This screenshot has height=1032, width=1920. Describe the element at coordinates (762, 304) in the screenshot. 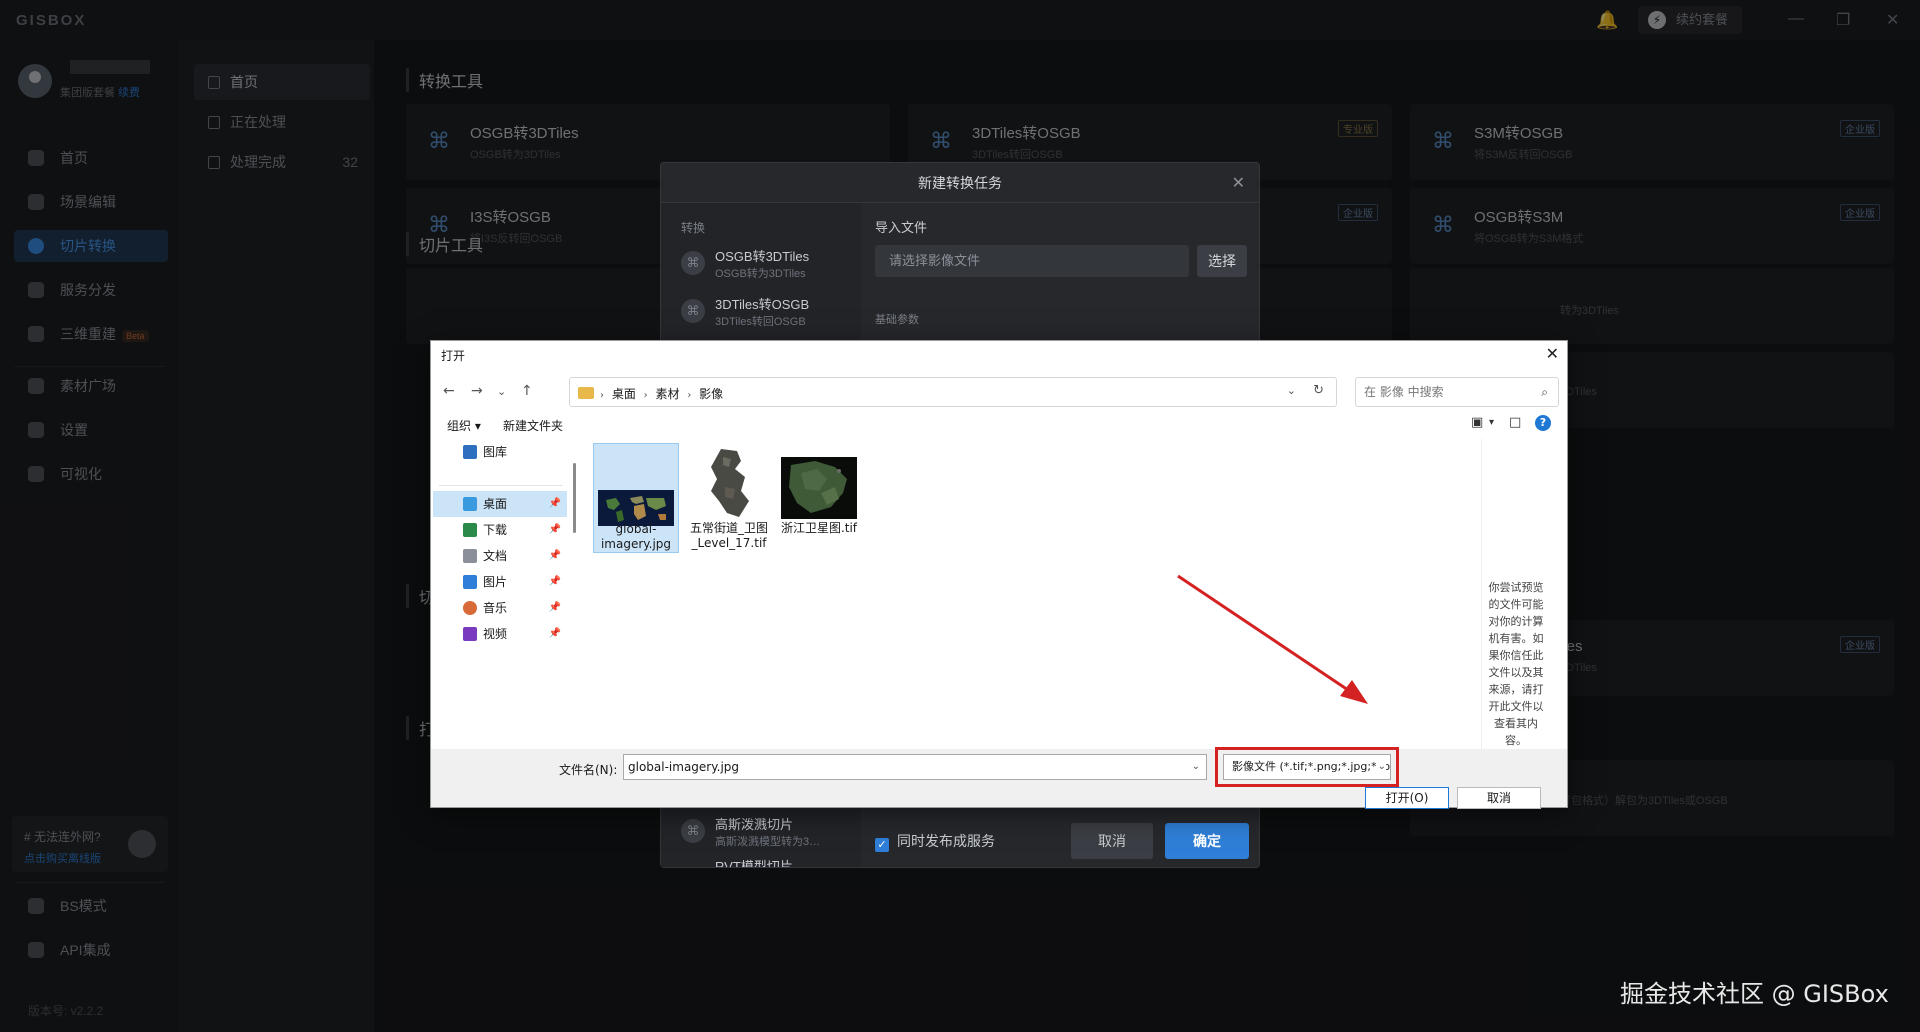

I see `task-type-name: 3DTiles转OSGB` at that location.